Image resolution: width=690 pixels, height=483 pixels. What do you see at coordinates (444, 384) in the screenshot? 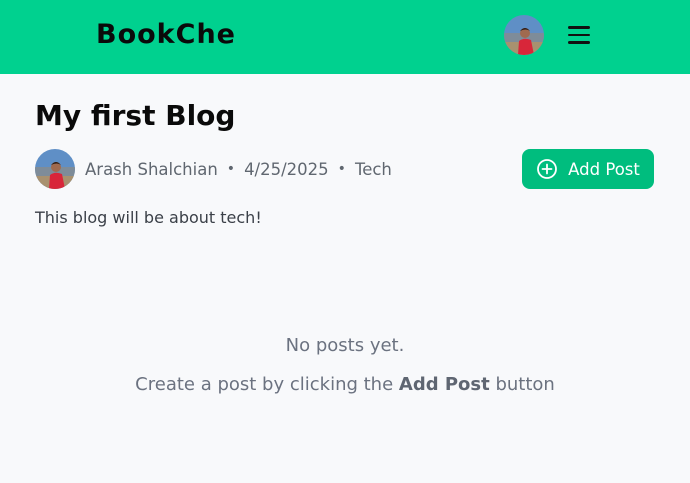
I see `empty-hint-bold: Add Post` at bounding box center [444, 384].